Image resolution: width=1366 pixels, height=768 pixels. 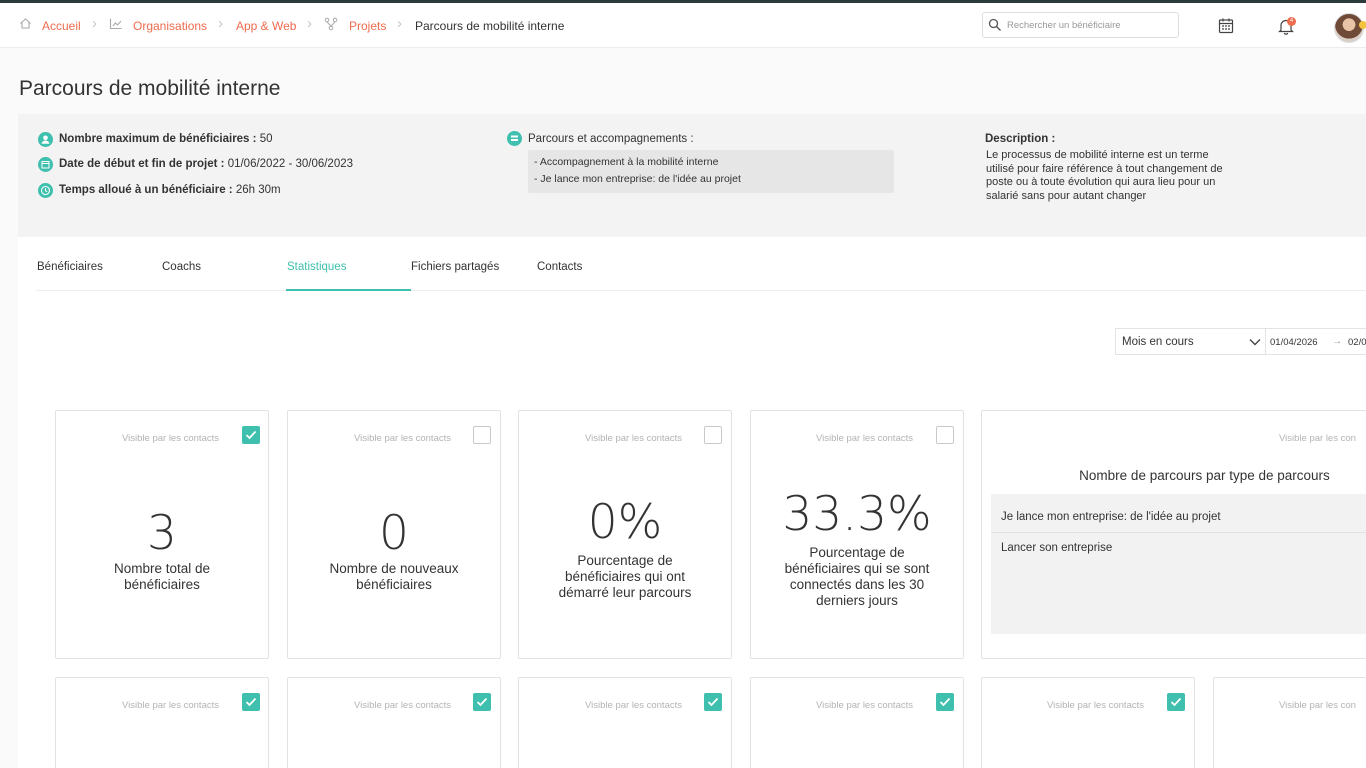 I want to click on search-icon, so click(x=994, y=24).